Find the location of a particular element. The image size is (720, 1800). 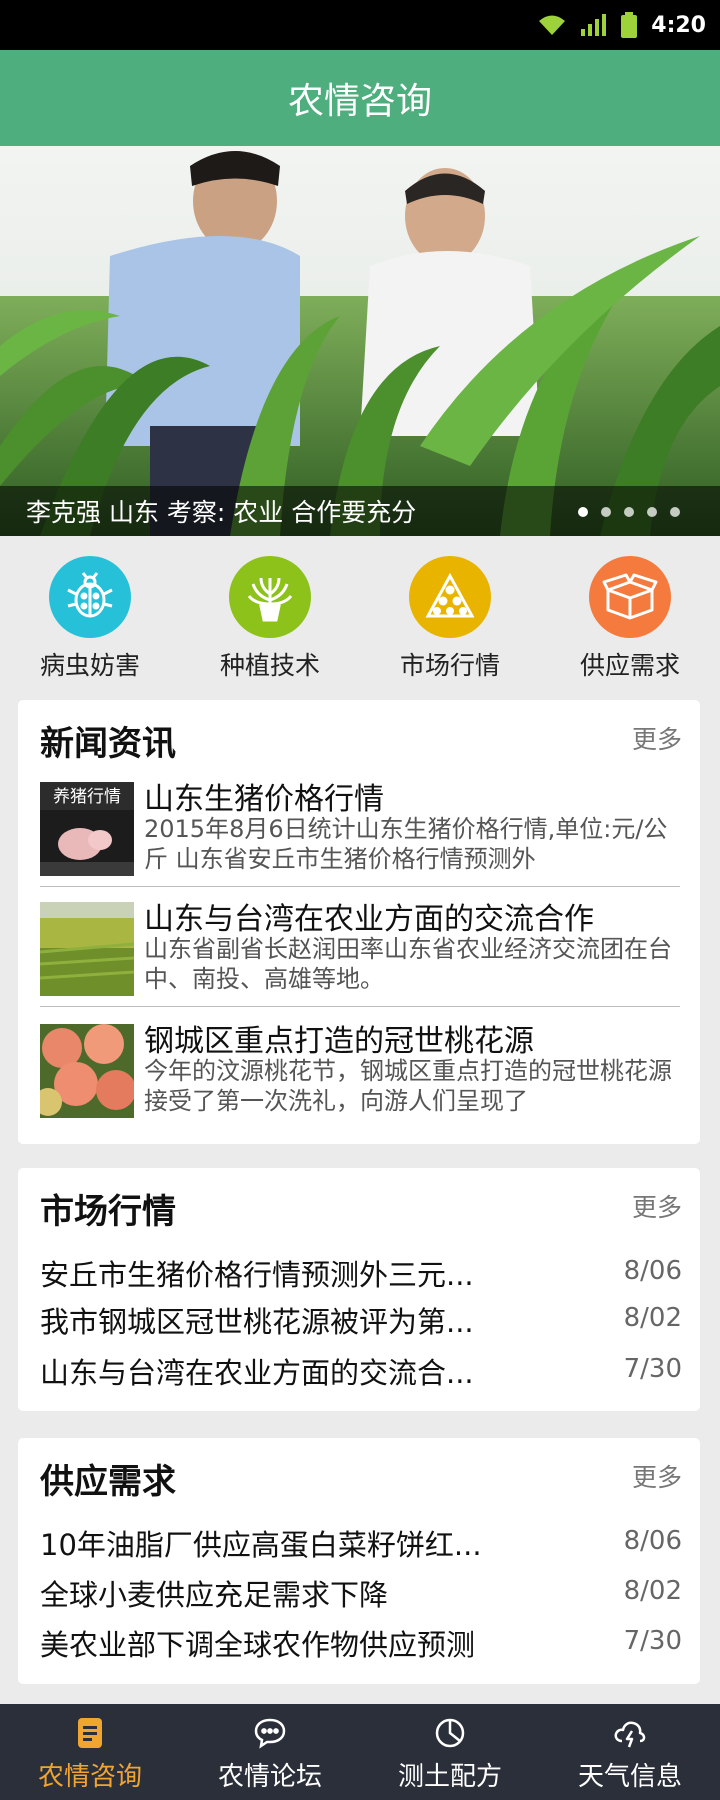

market-icon is located at coordinates (450, 597).